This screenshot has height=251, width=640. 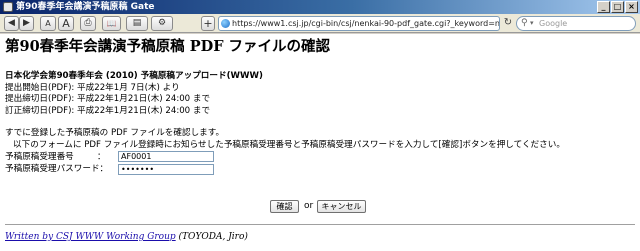 I want to click on font-smaller-button: A, so click(x=48, y=23).